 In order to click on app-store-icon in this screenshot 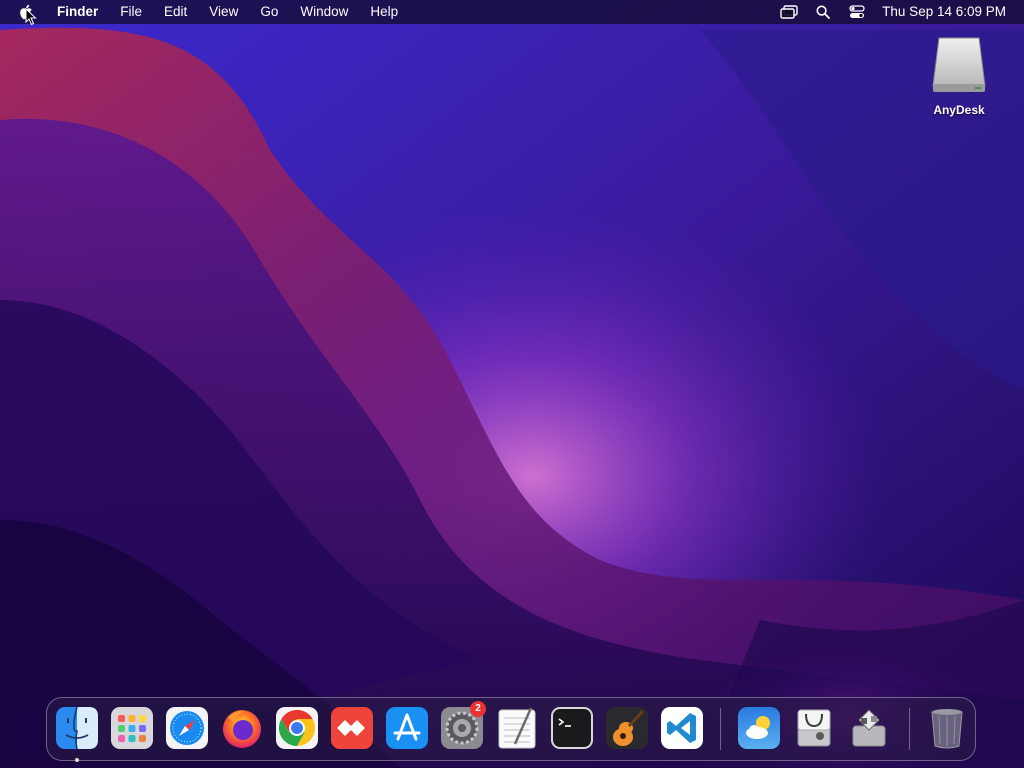, I will do `click(407, 728)`.